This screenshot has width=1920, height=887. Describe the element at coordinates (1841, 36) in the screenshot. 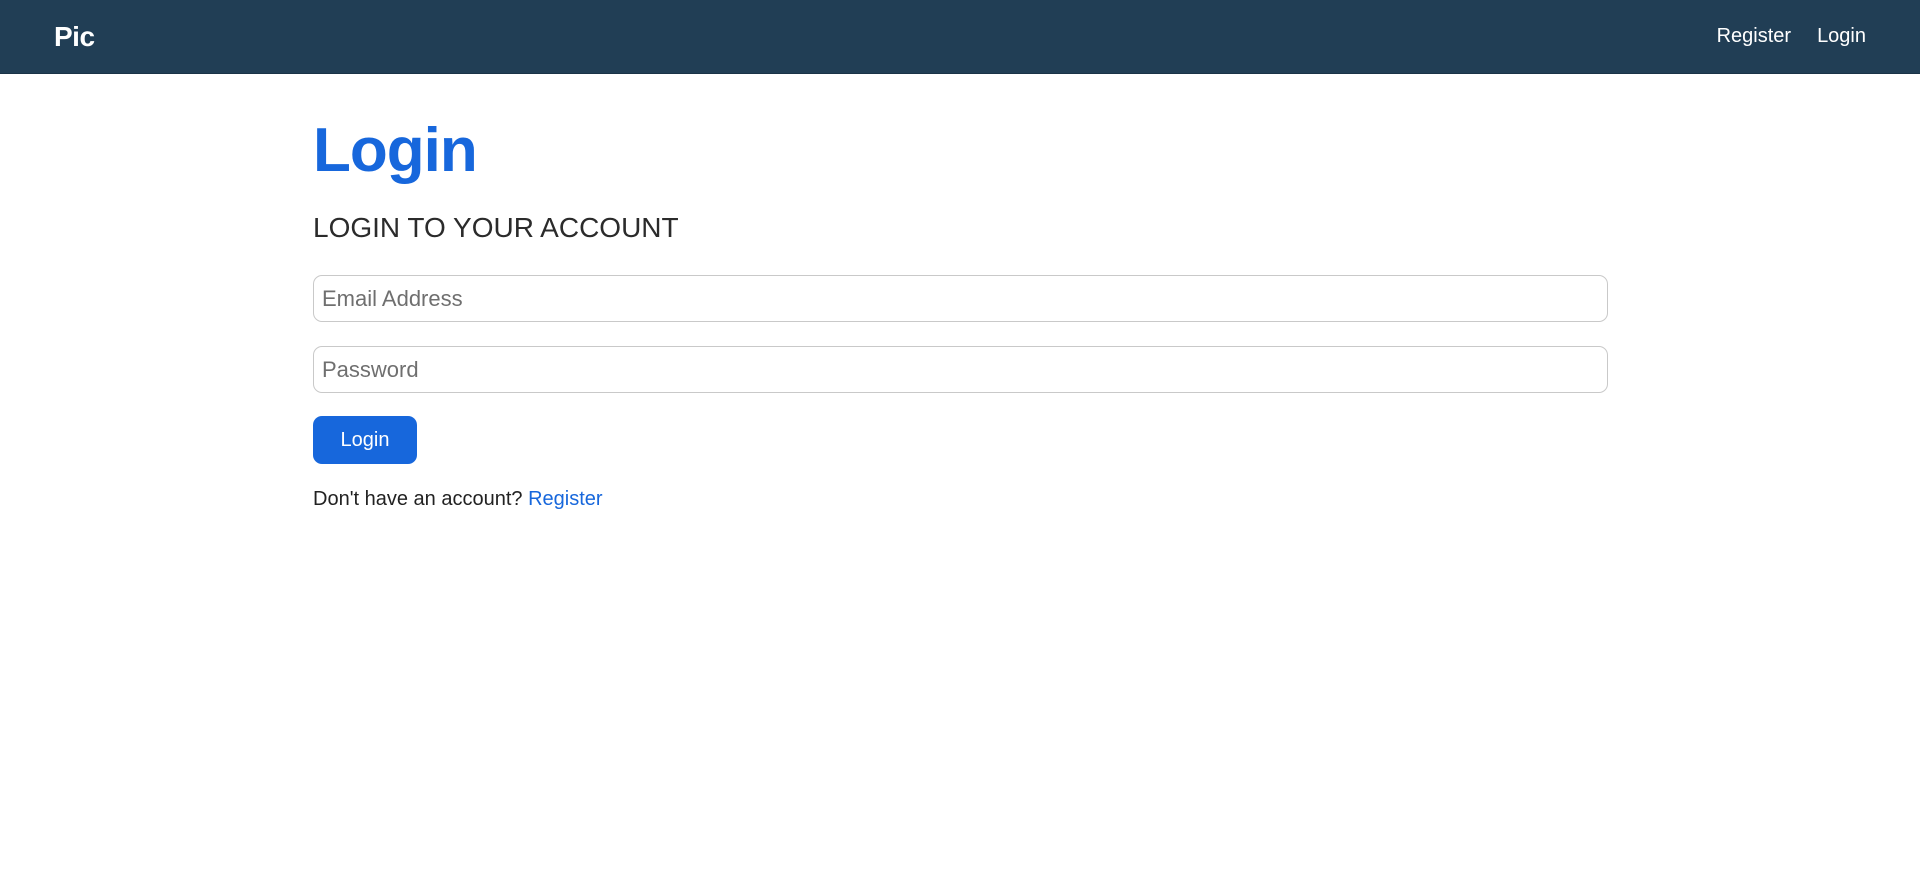

I see `nav-login-link: Login` at that location.